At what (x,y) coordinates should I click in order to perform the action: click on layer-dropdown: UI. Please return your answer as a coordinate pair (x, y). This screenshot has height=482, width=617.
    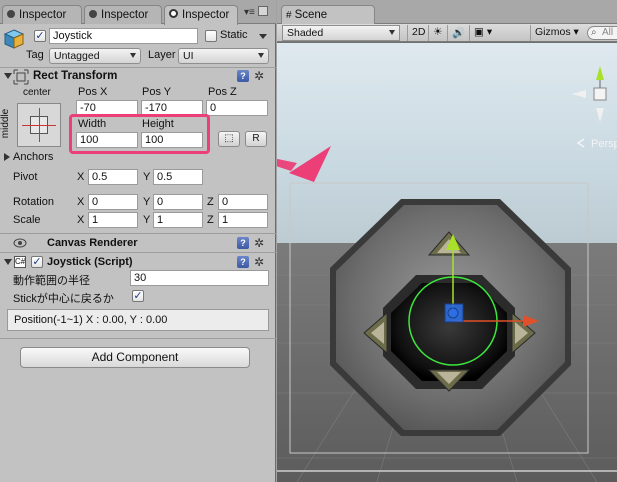
    Looking at the image, I should click on (223, 56).